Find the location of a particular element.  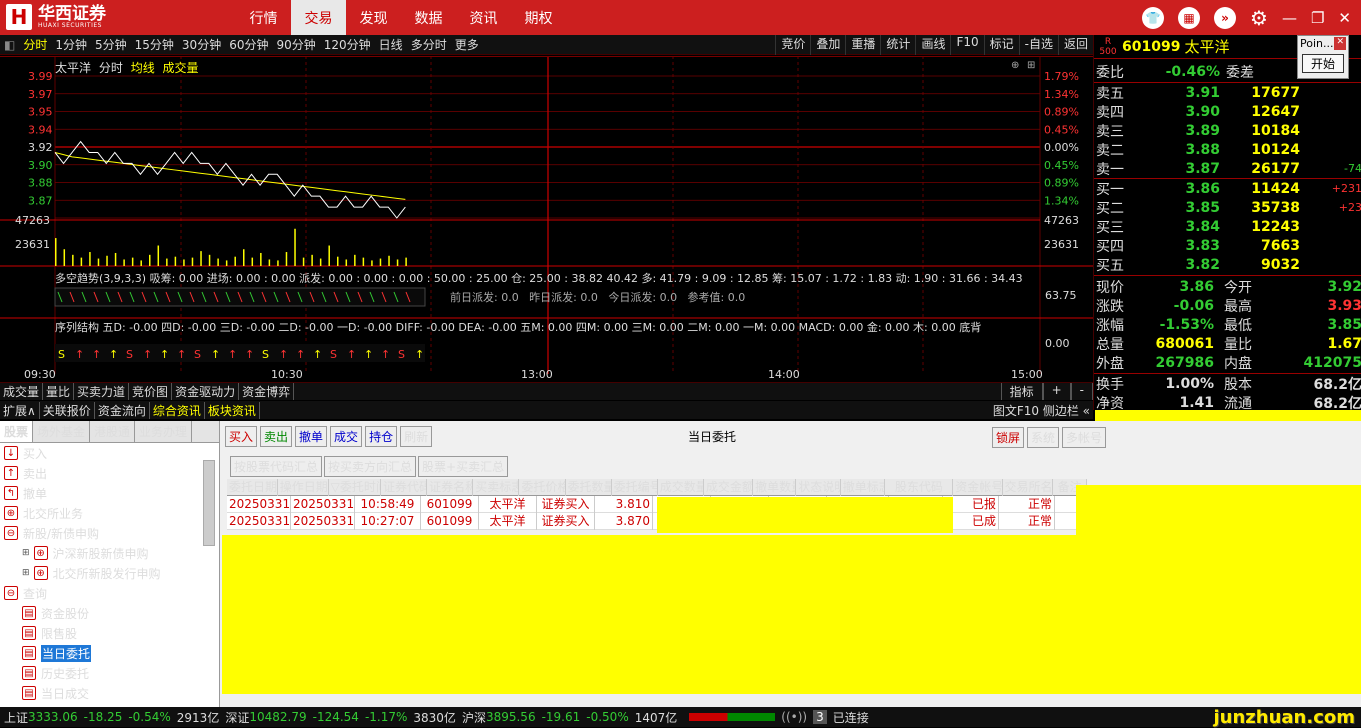

indicator-tab: 量比 is located at coordinates (59, 391).